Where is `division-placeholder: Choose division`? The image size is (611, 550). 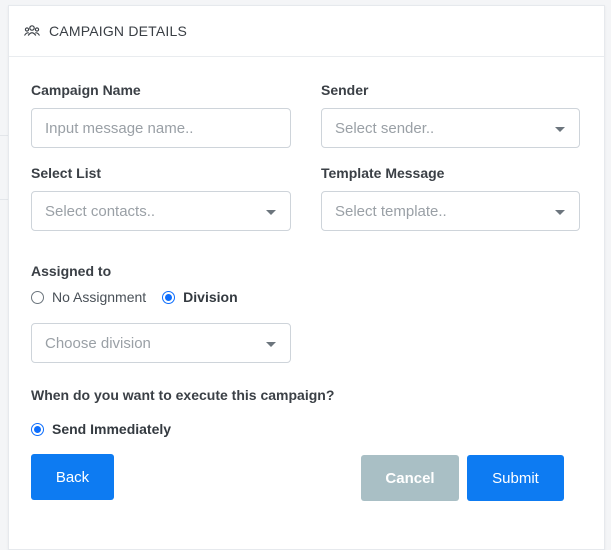 division-placeholder: Choose division is located at coordinates (98, 343).